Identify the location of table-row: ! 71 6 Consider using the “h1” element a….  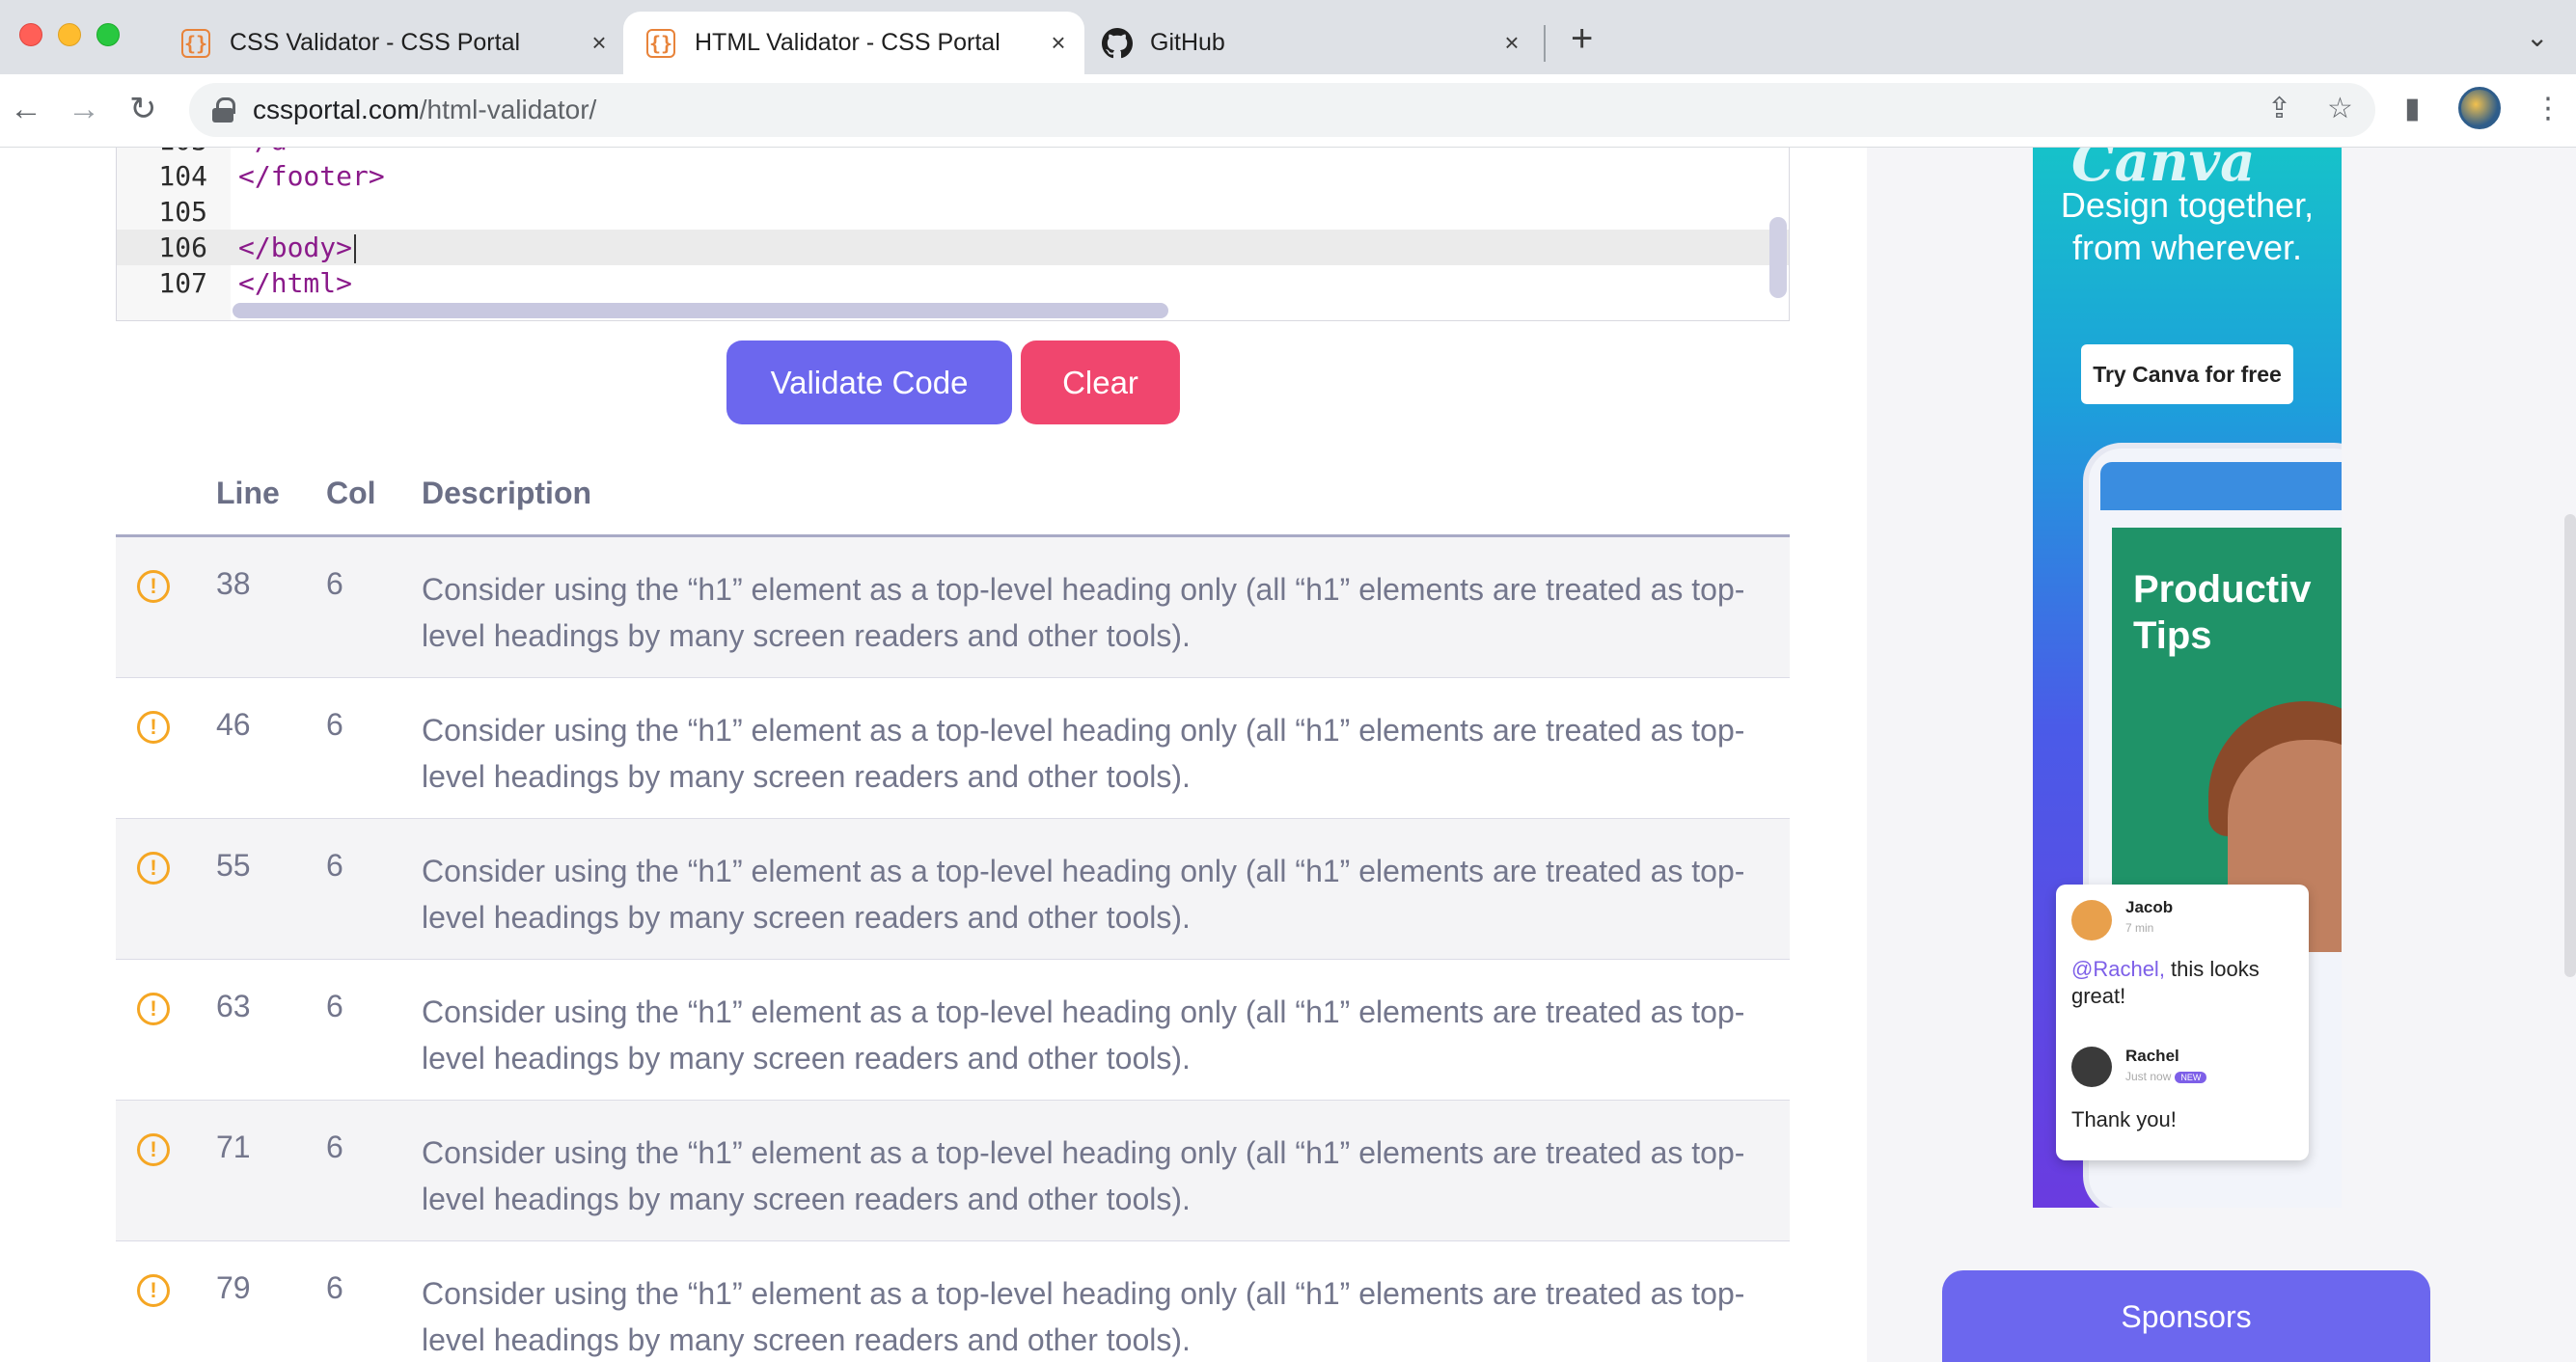
(953, 1171).